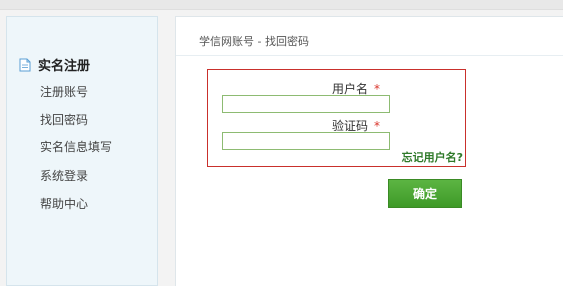 The image size is (563, 286). I want to click on captcha-required-mark: *, so click(377, 126).